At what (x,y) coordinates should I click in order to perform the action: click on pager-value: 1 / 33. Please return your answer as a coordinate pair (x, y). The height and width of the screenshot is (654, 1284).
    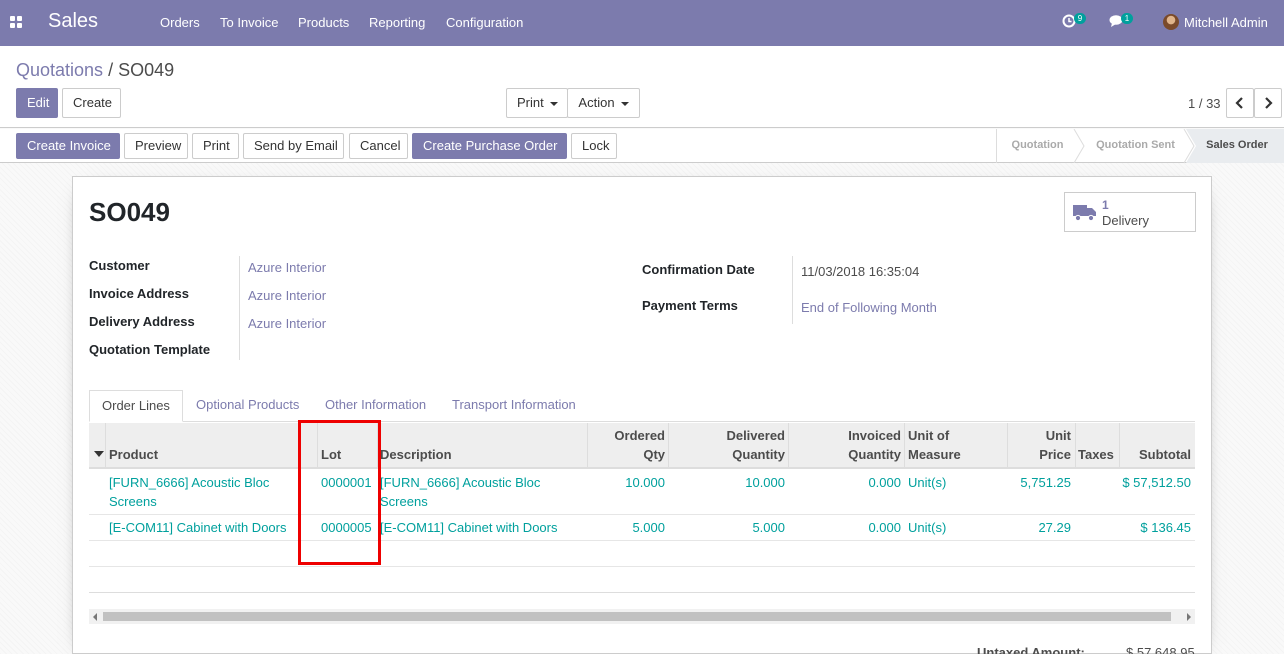
    Looking at the image, I should click on (1204, 103).